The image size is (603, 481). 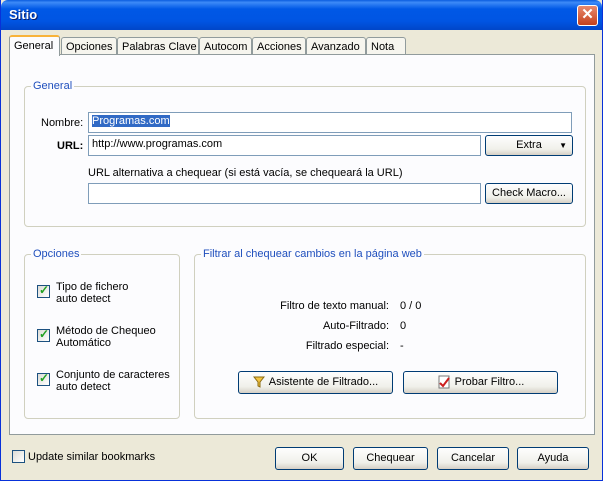 I want to click on dropdown-arrow-icon: ▼, so click(x=563, y=145).